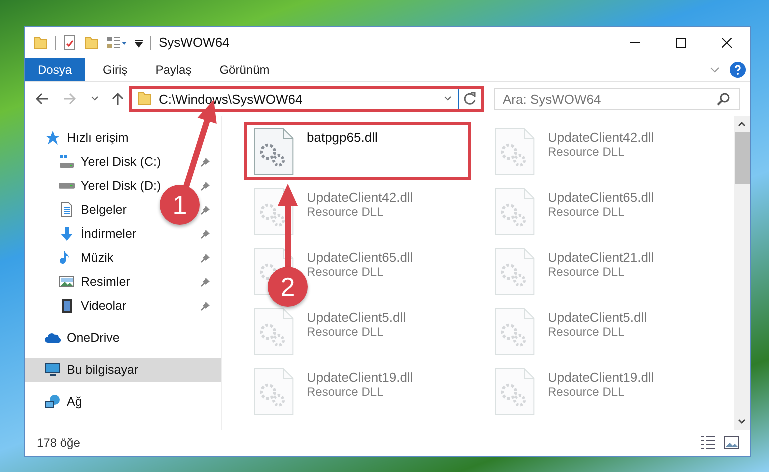 Image resolution: width=769 pixels, height=472 pixels. What do you see at coordinates (470, 99) in the screenshot?
I see `refresh-icon` at bounding box center [470, 99].